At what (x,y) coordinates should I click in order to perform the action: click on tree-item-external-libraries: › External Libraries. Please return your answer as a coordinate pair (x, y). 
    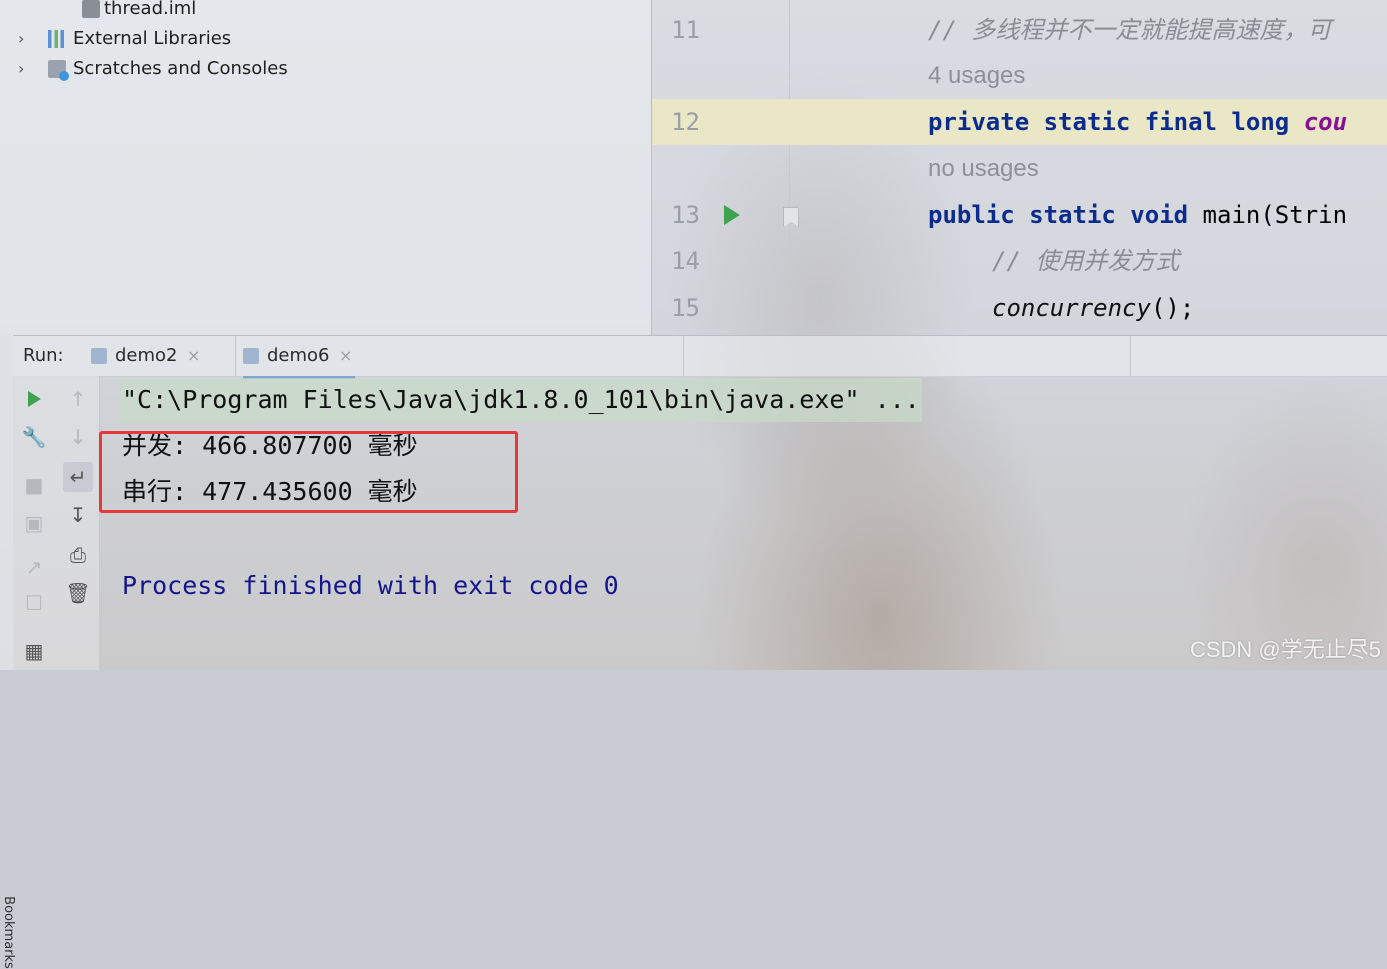
    Looking at the image, I should click on (200, 39).